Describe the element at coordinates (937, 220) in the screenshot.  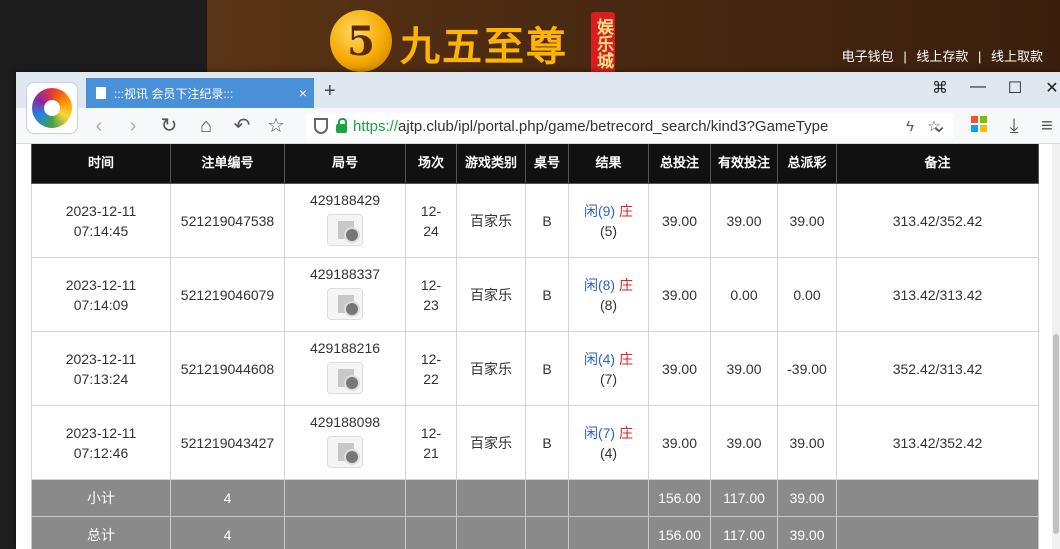
I see `cell-remark: 313.42/352.42` at that location.